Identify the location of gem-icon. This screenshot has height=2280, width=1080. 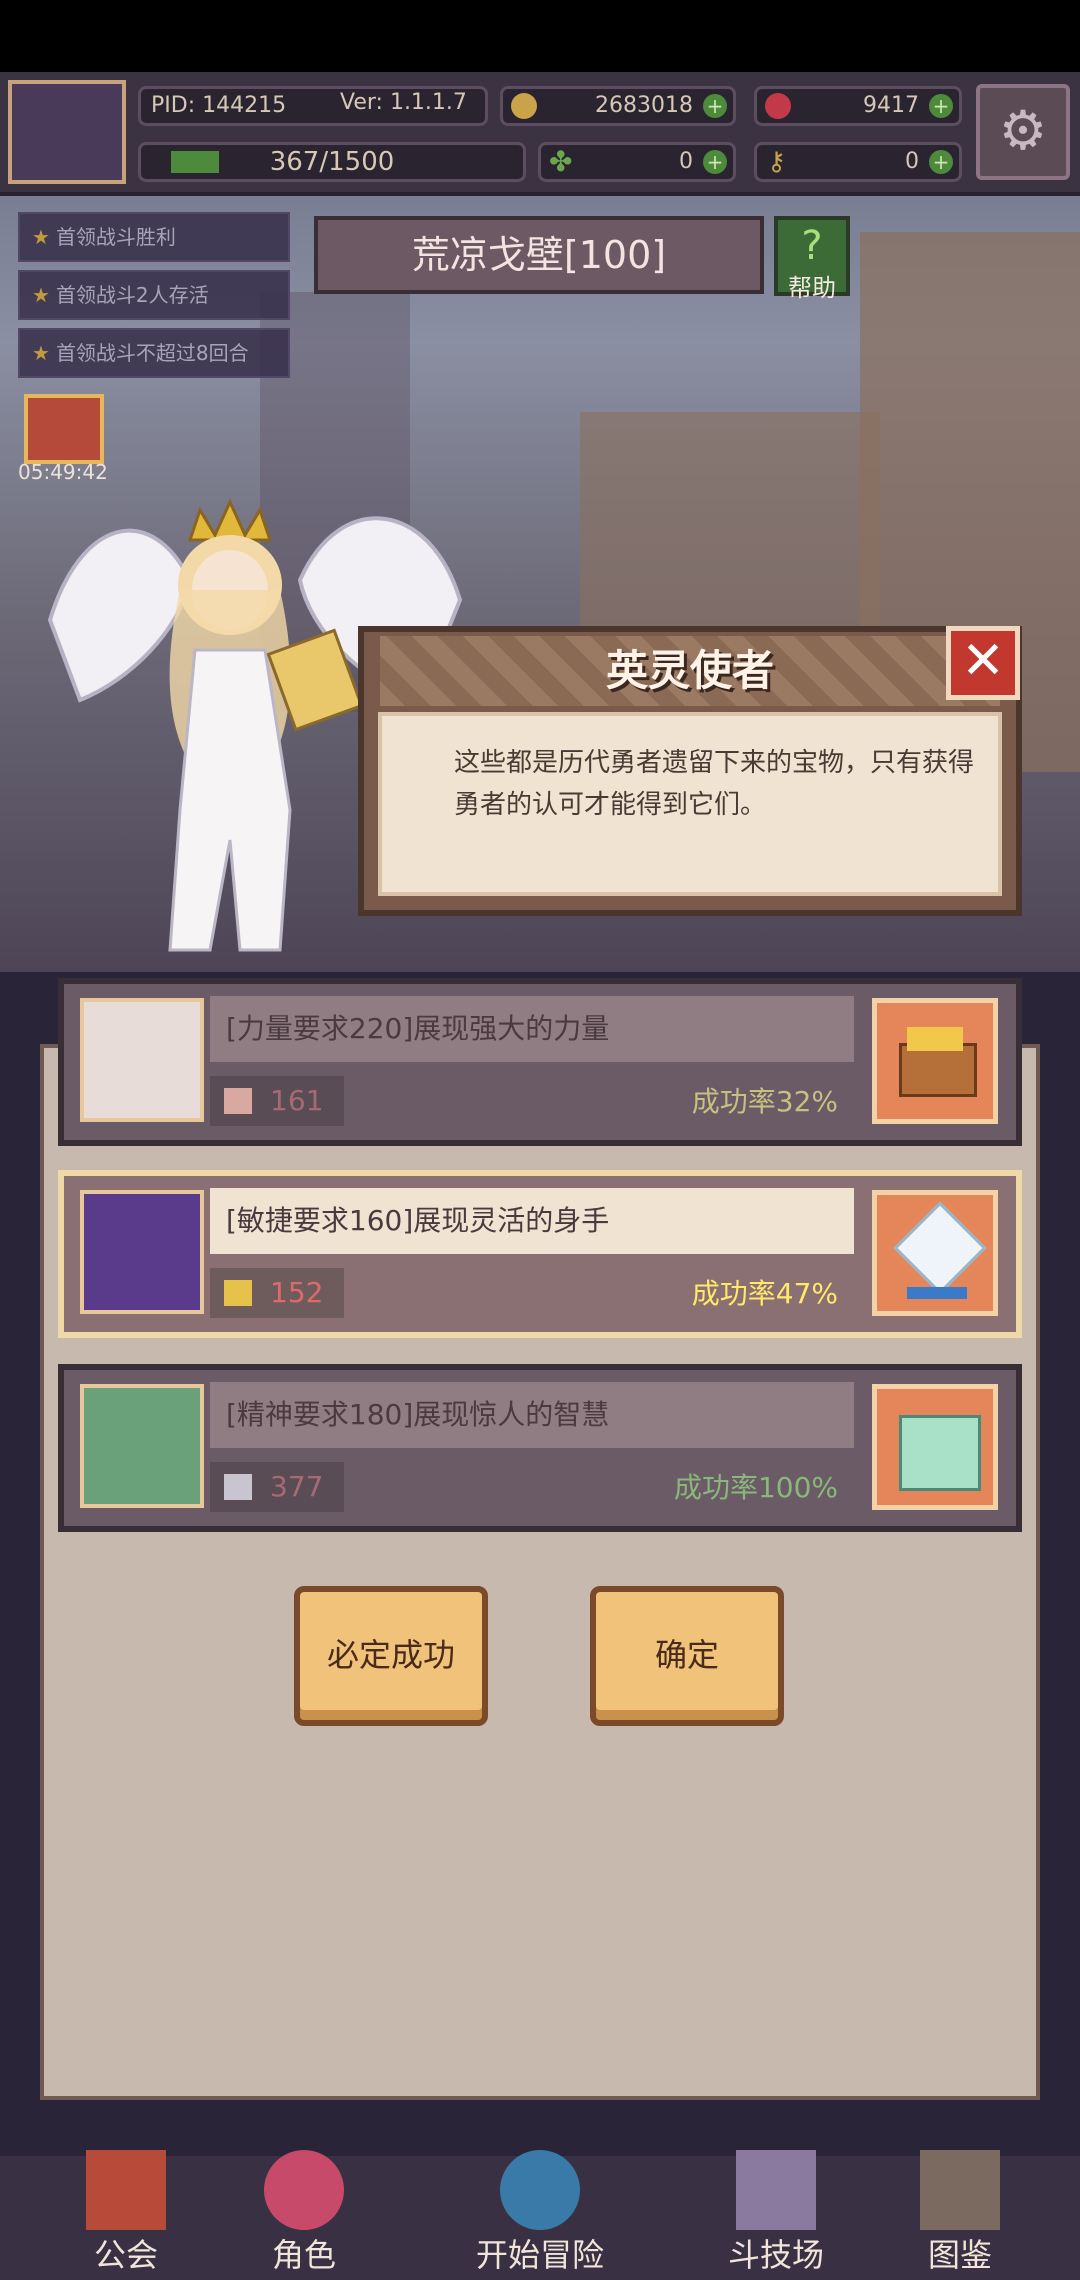
(778, 106).